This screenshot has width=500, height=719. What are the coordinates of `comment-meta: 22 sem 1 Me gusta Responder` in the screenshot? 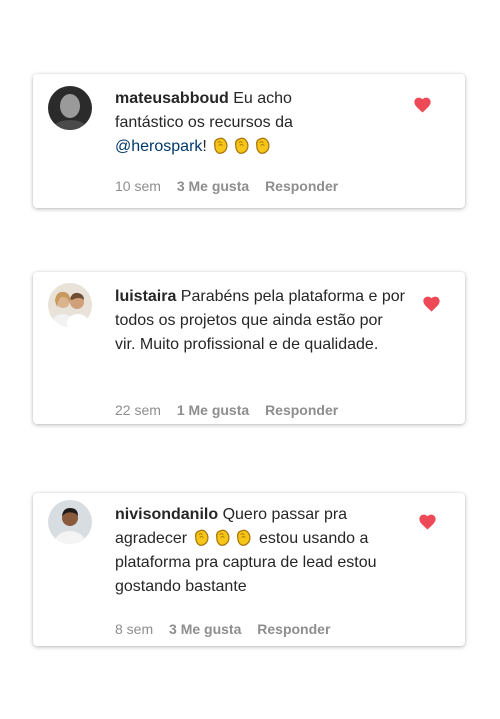 It's located at (232, 410).